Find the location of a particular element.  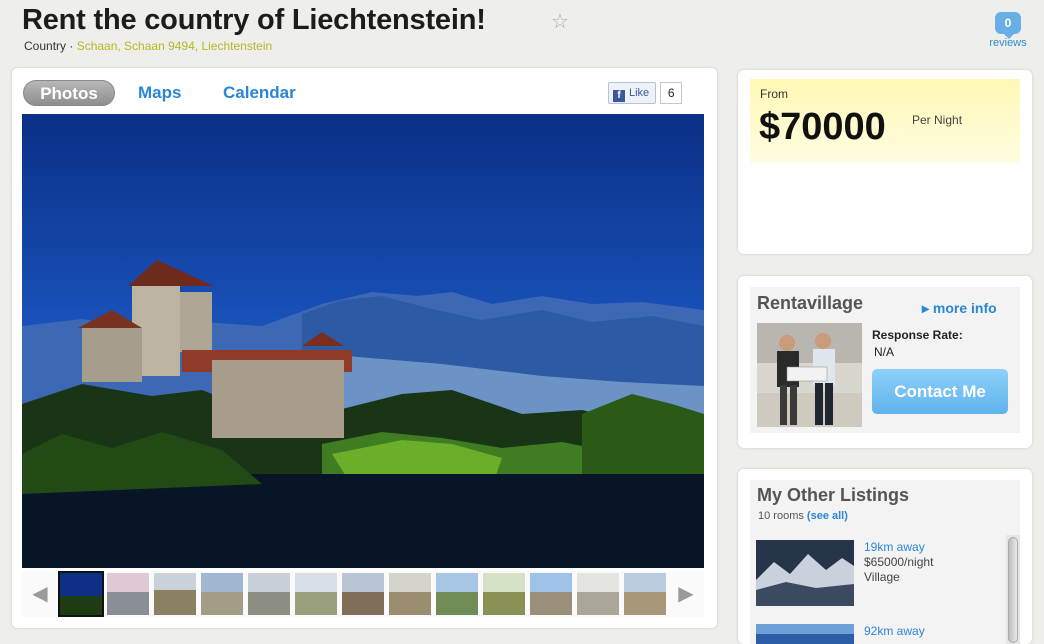

gallery-next-arrow-icon: ▶ is located at coordinates (686, 594).